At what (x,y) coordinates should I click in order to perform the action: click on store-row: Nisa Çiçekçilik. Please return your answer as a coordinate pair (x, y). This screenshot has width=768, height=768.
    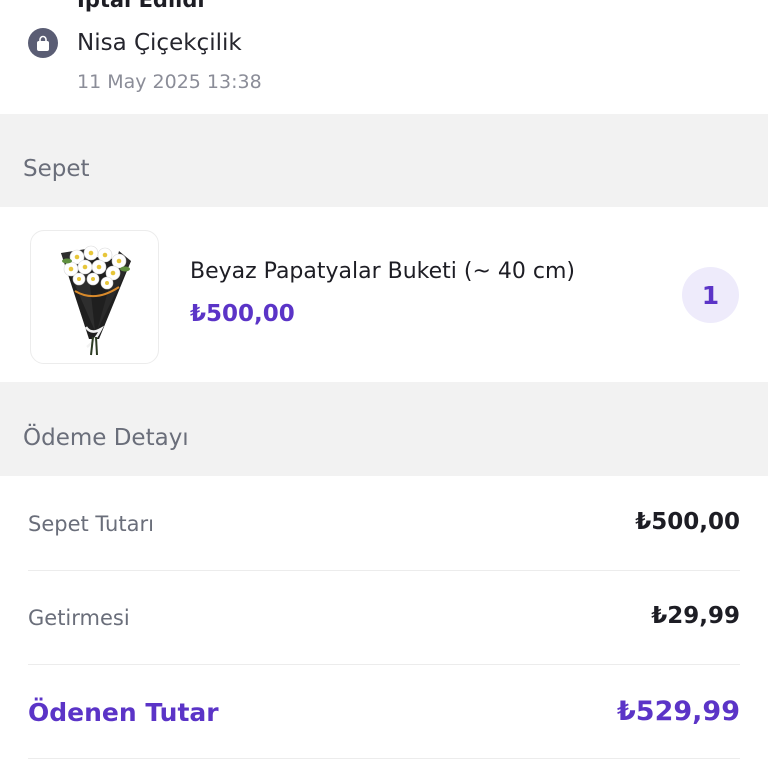
    Looking at the image, I should click on (135, 43).